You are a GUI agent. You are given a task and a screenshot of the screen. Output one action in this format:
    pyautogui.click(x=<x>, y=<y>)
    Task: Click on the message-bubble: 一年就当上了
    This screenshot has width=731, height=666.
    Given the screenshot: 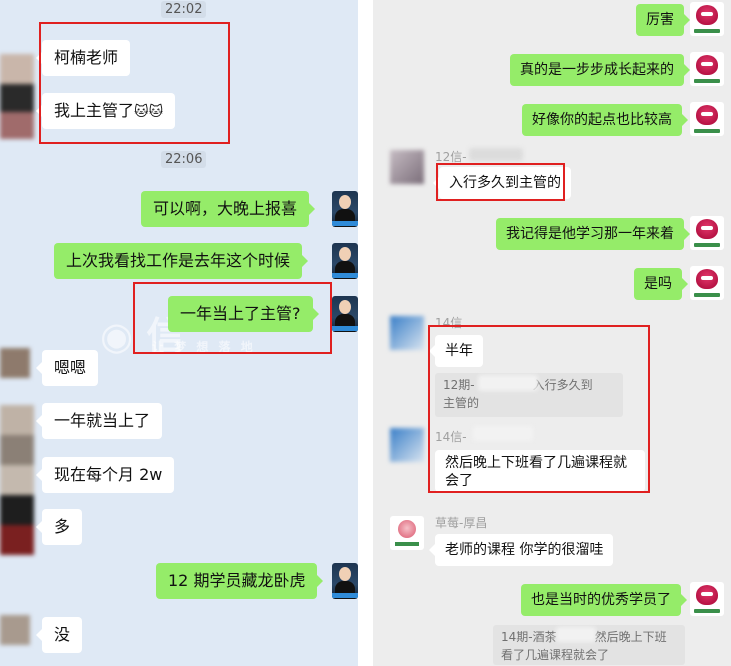 What is the action you would take?
    pyautogui.click(x=99, y=421)
    